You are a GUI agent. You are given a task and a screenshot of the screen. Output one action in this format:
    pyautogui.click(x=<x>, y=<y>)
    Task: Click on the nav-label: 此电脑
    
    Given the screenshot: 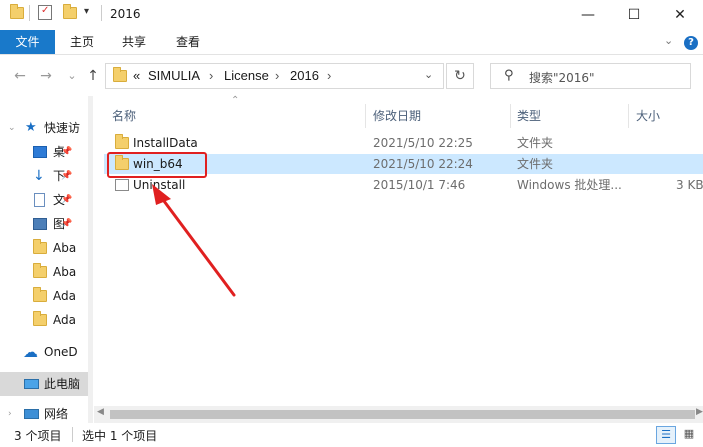 What is the action you would take?
    pyautogui.click(x=62, y=384)
    